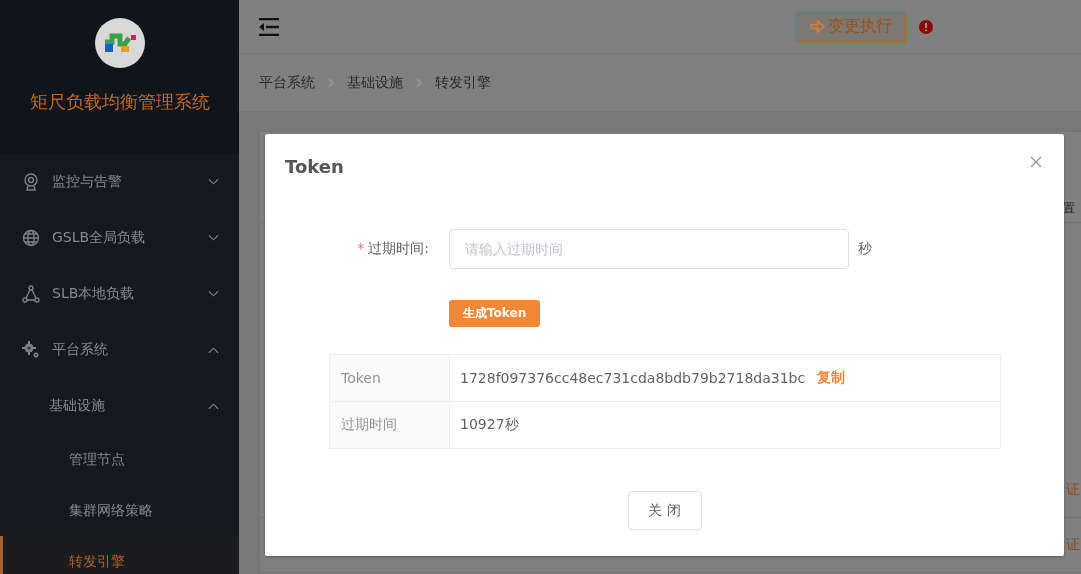  Describe the element at coordinates (99, 238) in the screenshot. I see `menu-label: GSLB全局负载` at that location.